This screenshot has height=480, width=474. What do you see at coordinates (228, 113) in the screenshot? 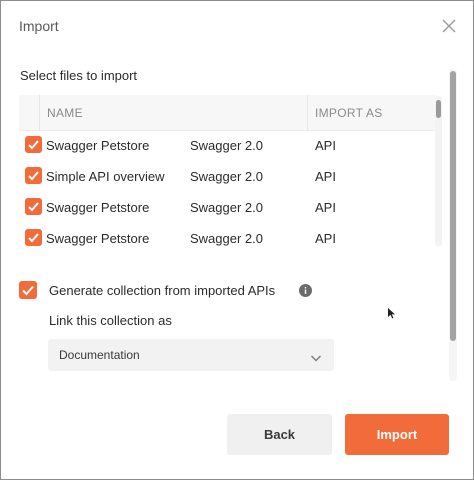
I see `table-header: NAME IMPORT AS` at bounding box center [228, 113].